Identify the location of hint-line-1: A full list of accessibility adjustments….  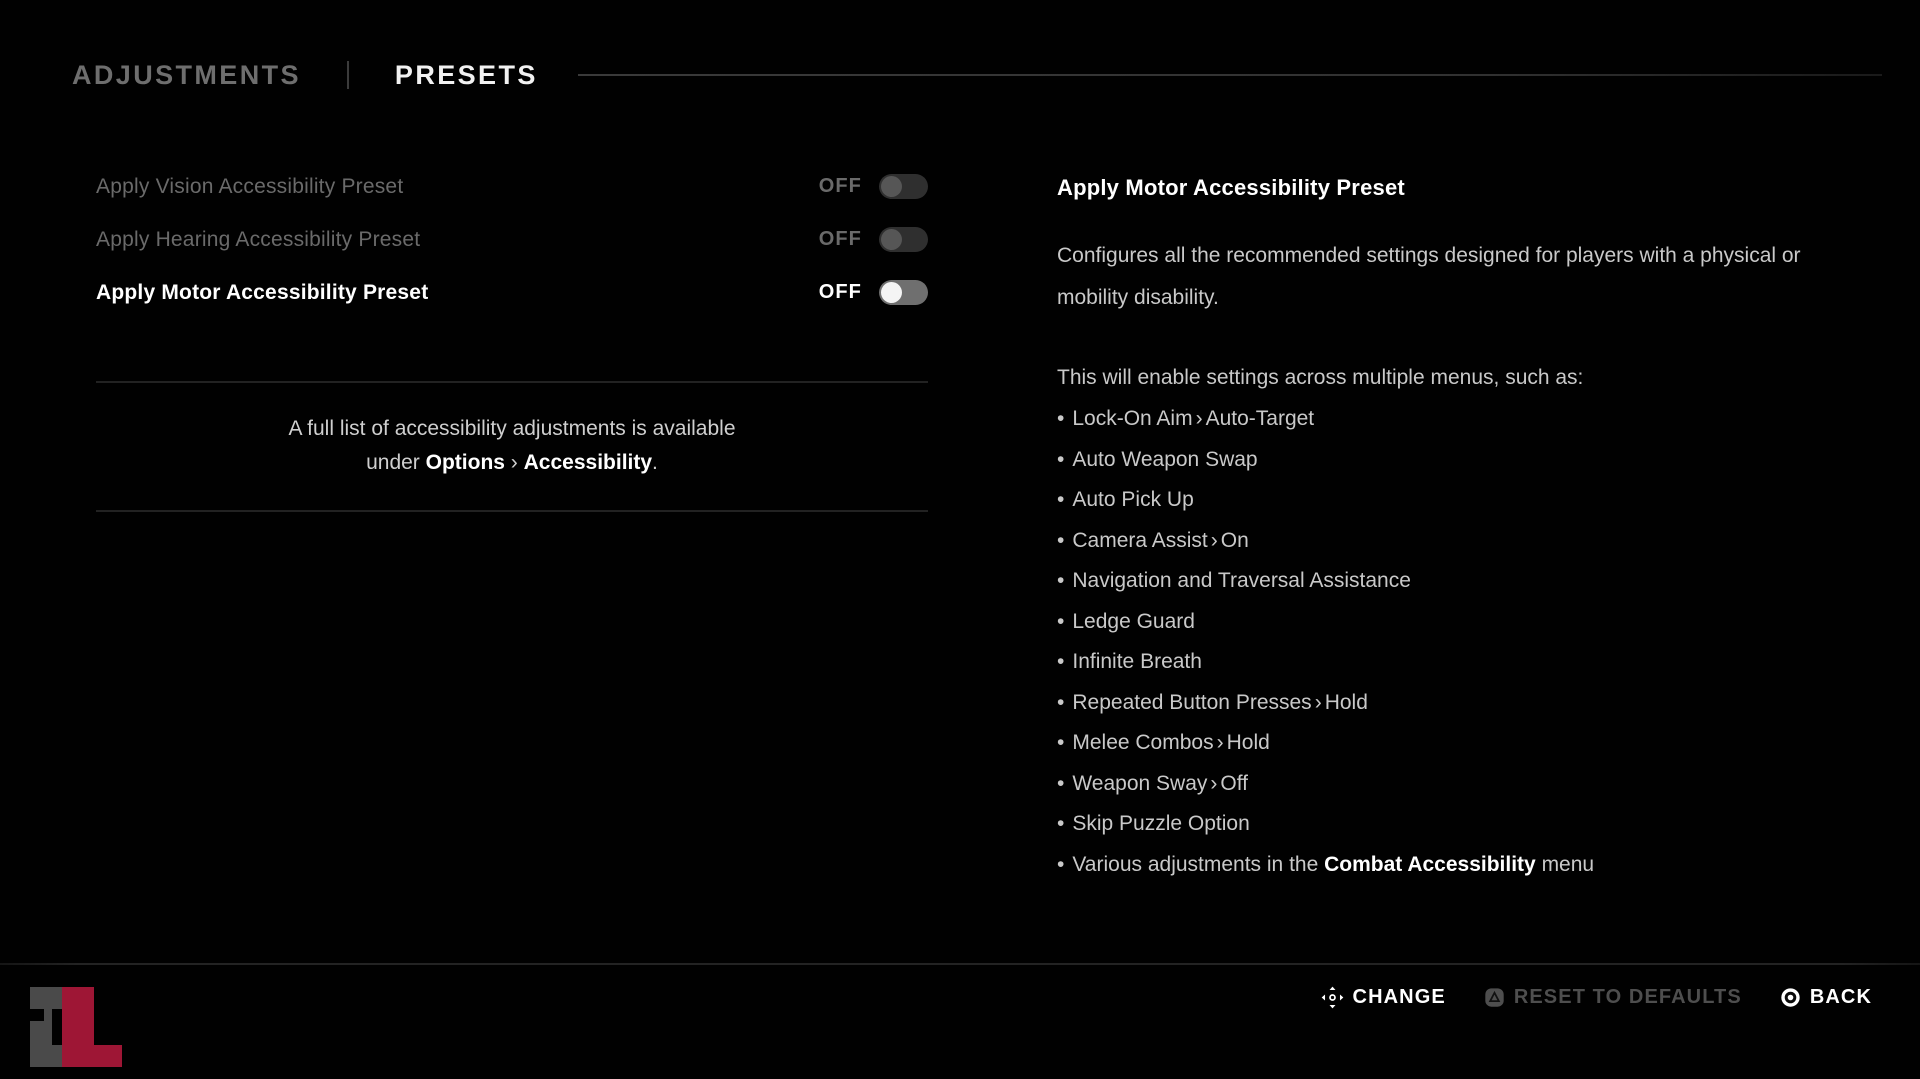
(512, 428).